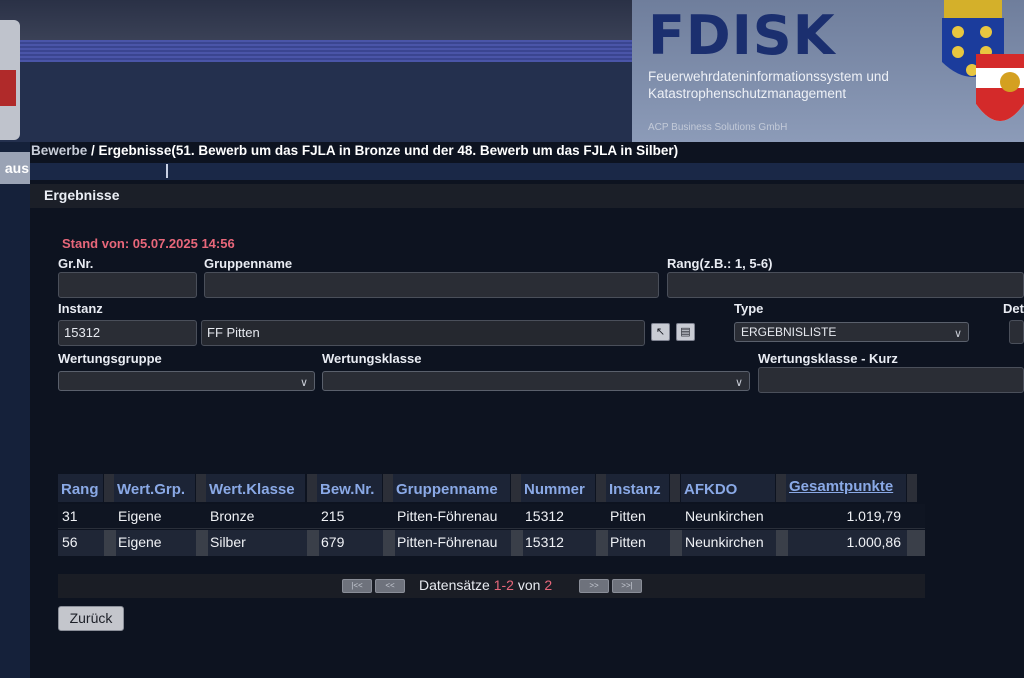  What do you see at coordinates (15, 410) in the screenshot?
I see `sidebar` at bounding box center [15, 410].